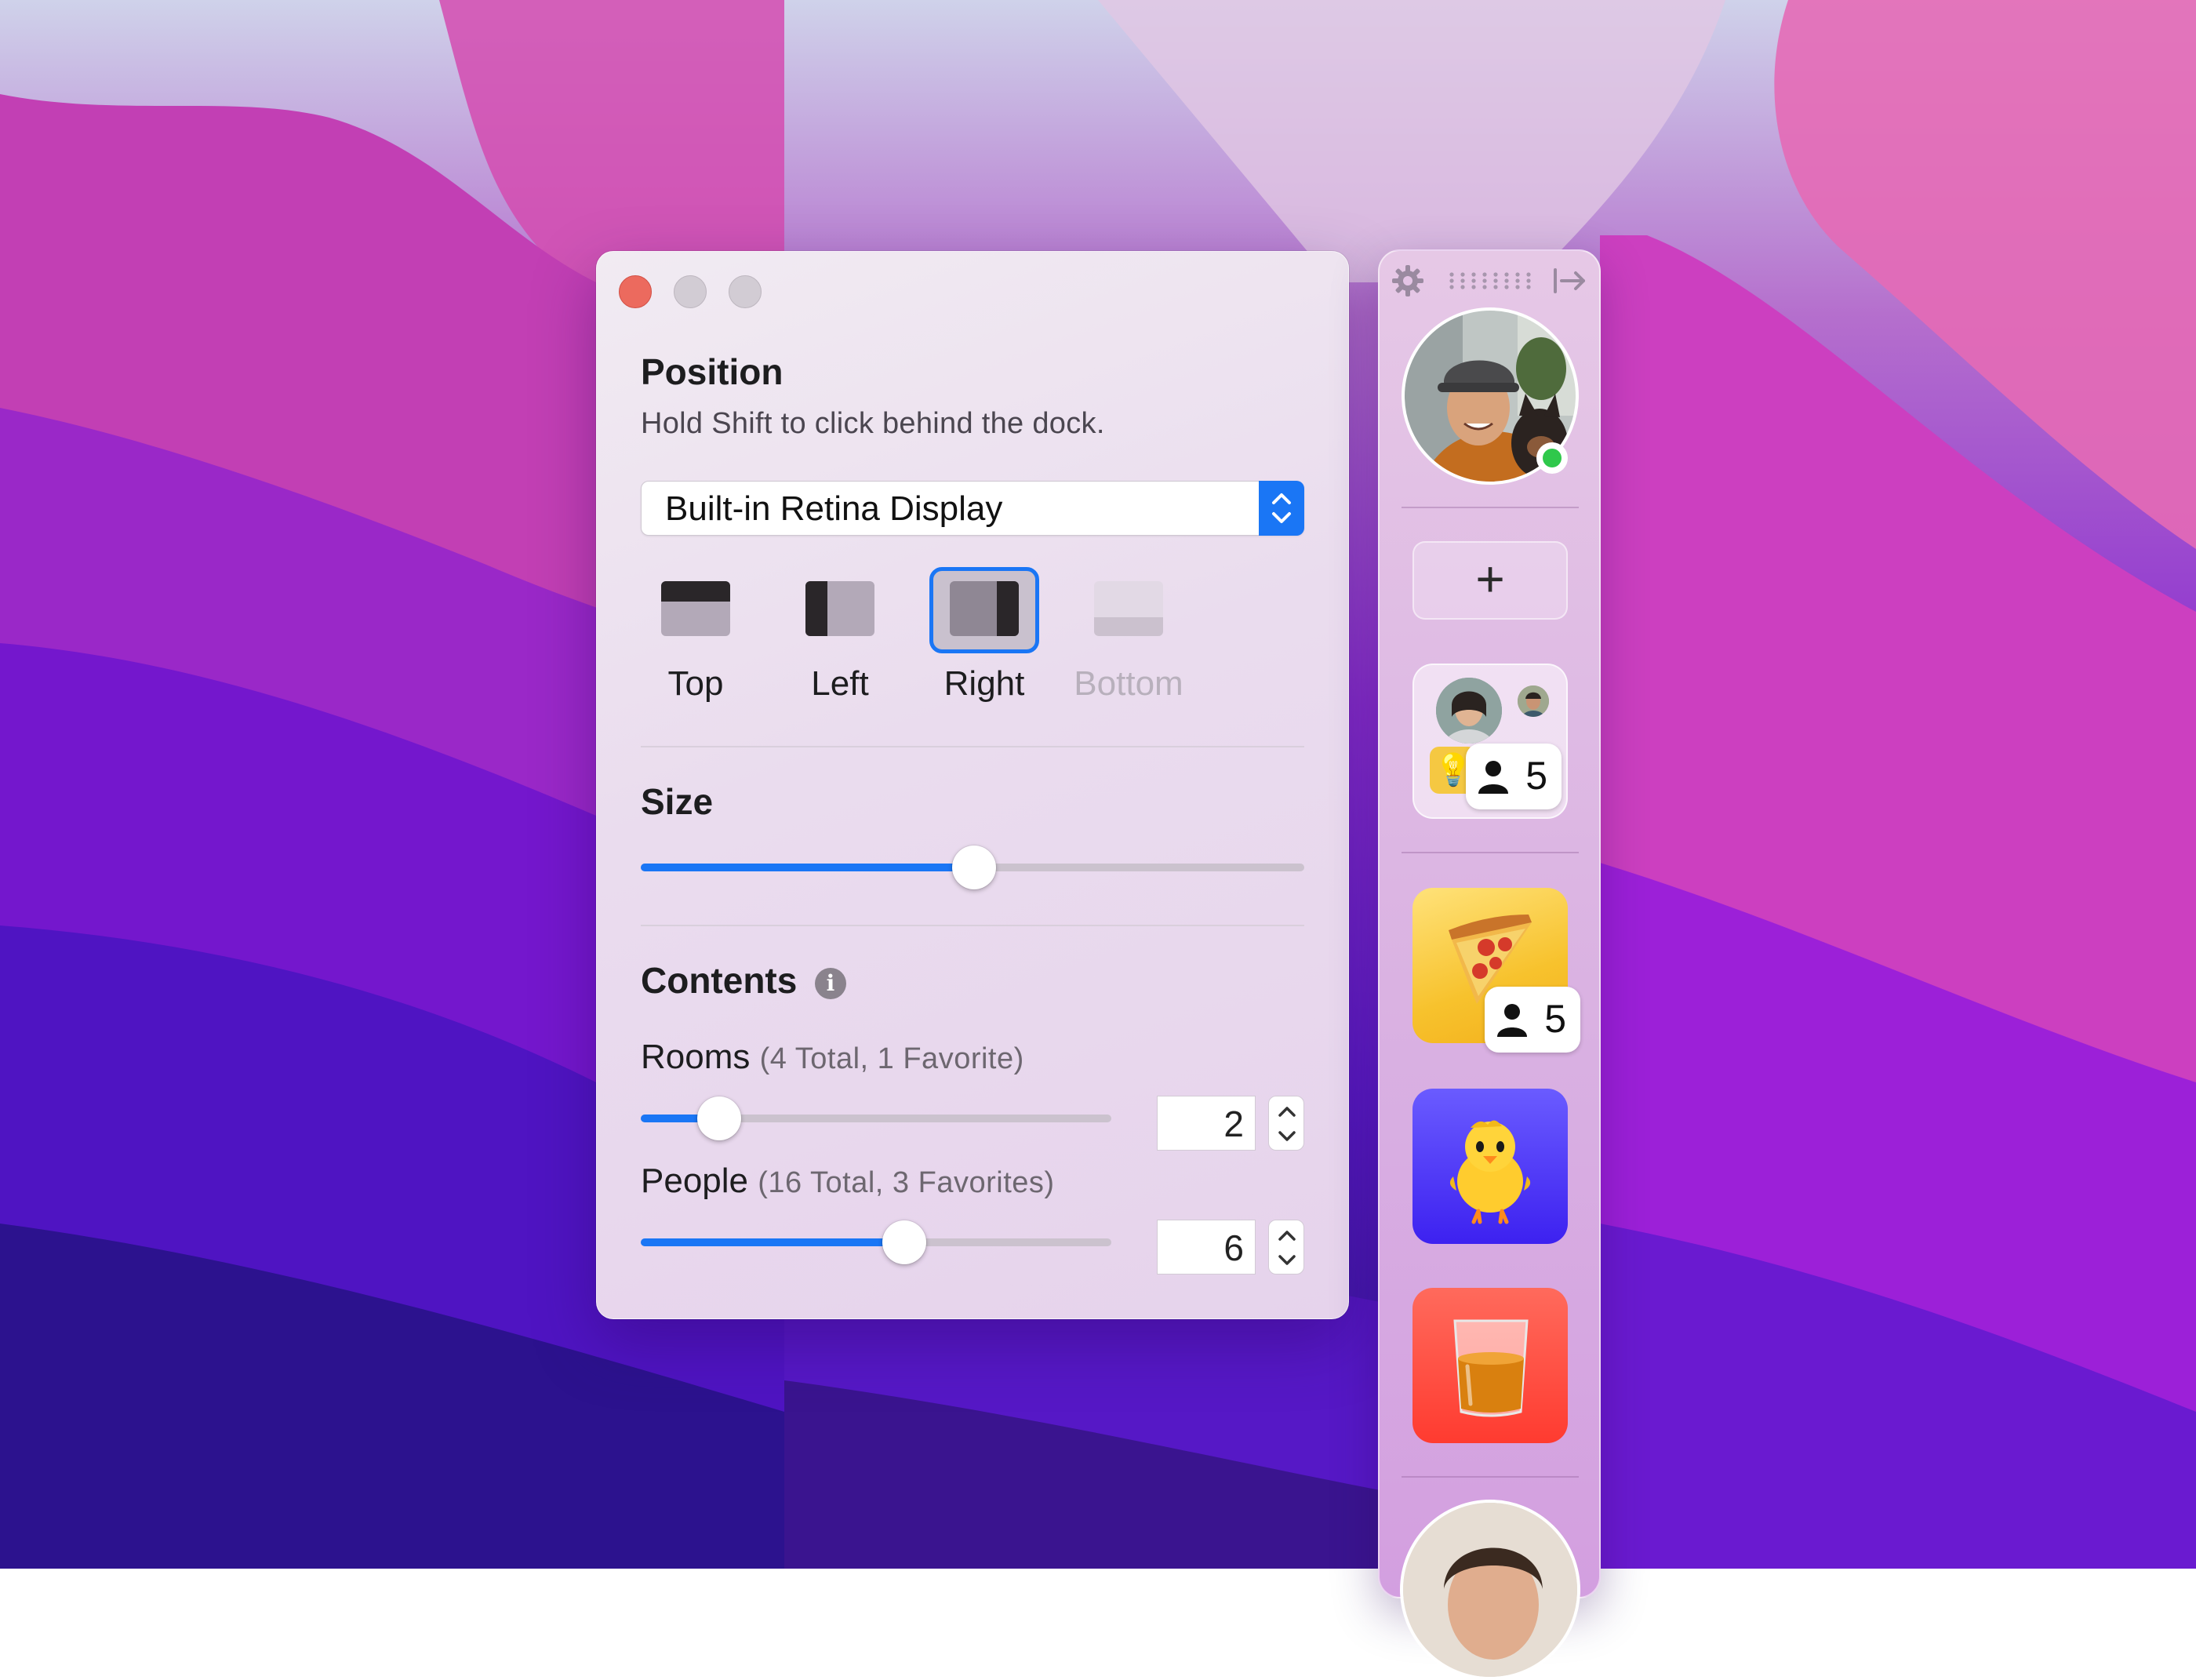  What do you see at coordinates (690, 291) in the screenshot?
I see `minimize-window-button` at bounding box center [690, 291].